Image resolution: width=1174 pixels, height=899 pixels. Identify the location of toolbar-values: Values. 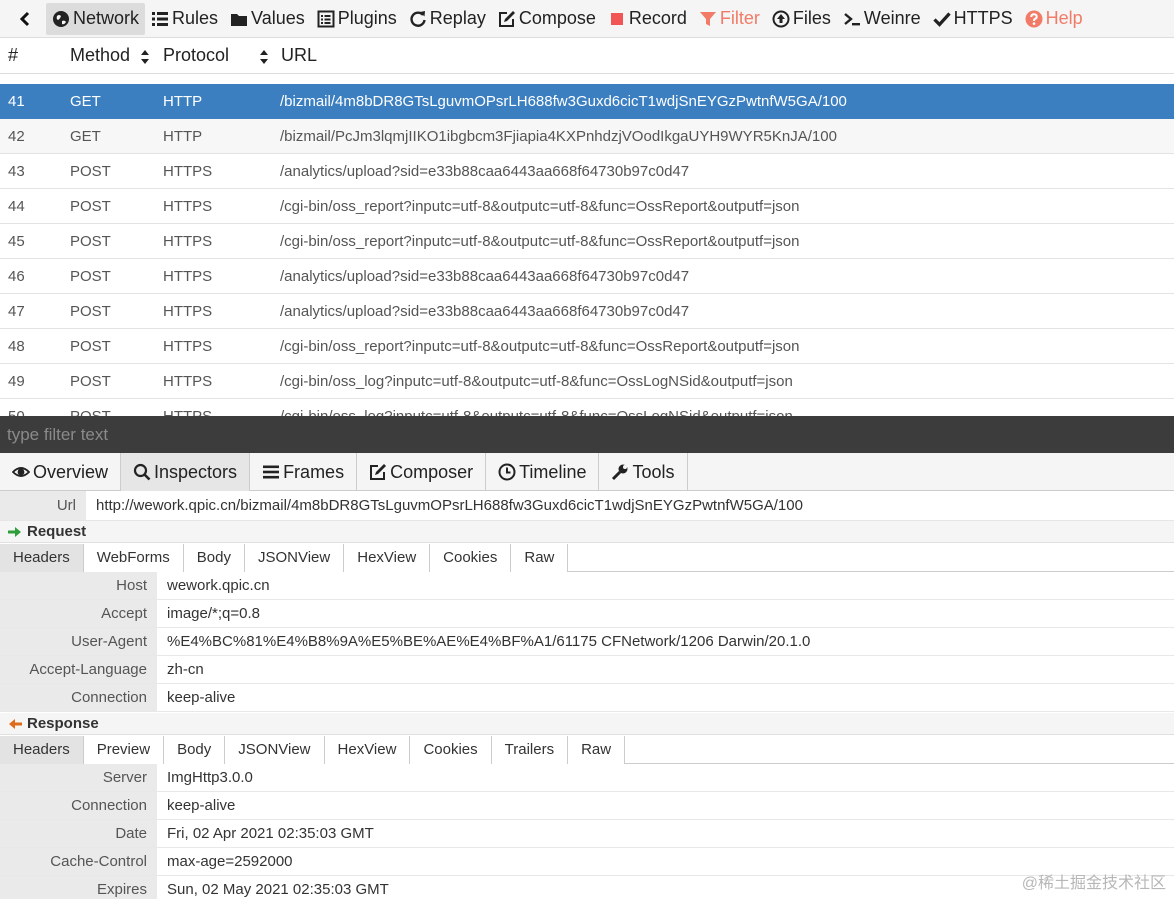
(267, 19).